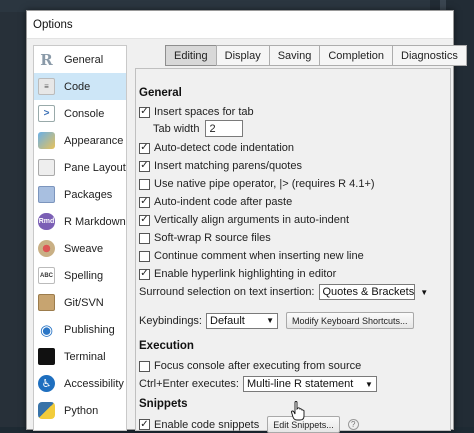 This screenshot has height=433, width=474. Describe the element at coordinates (245, 274) in the screenshot. I see `option-label: Enable hyperlink highlighting in editor` at that location.